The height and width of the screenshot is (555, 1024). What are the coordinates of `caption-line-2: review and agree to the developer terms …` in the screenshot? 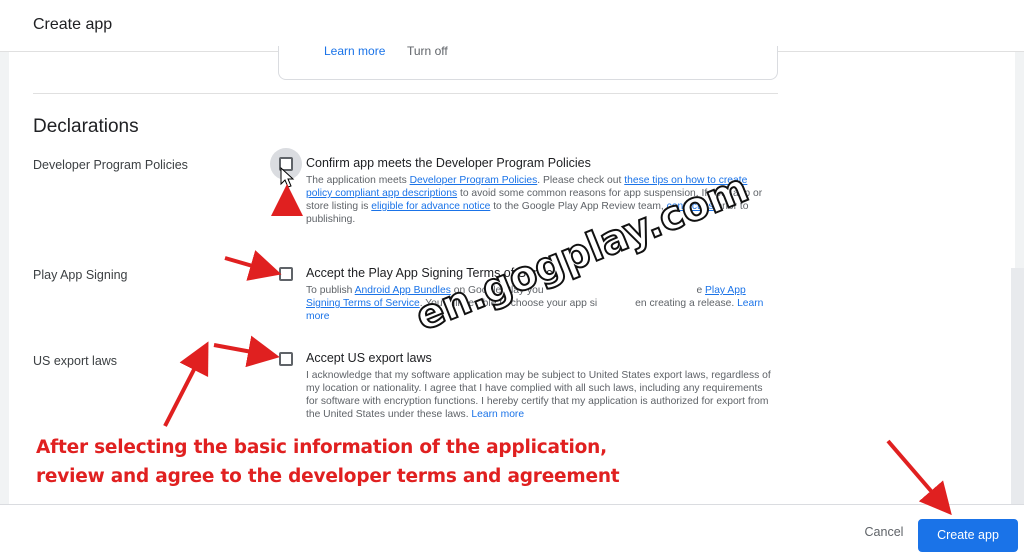 It's located at (328, 476).